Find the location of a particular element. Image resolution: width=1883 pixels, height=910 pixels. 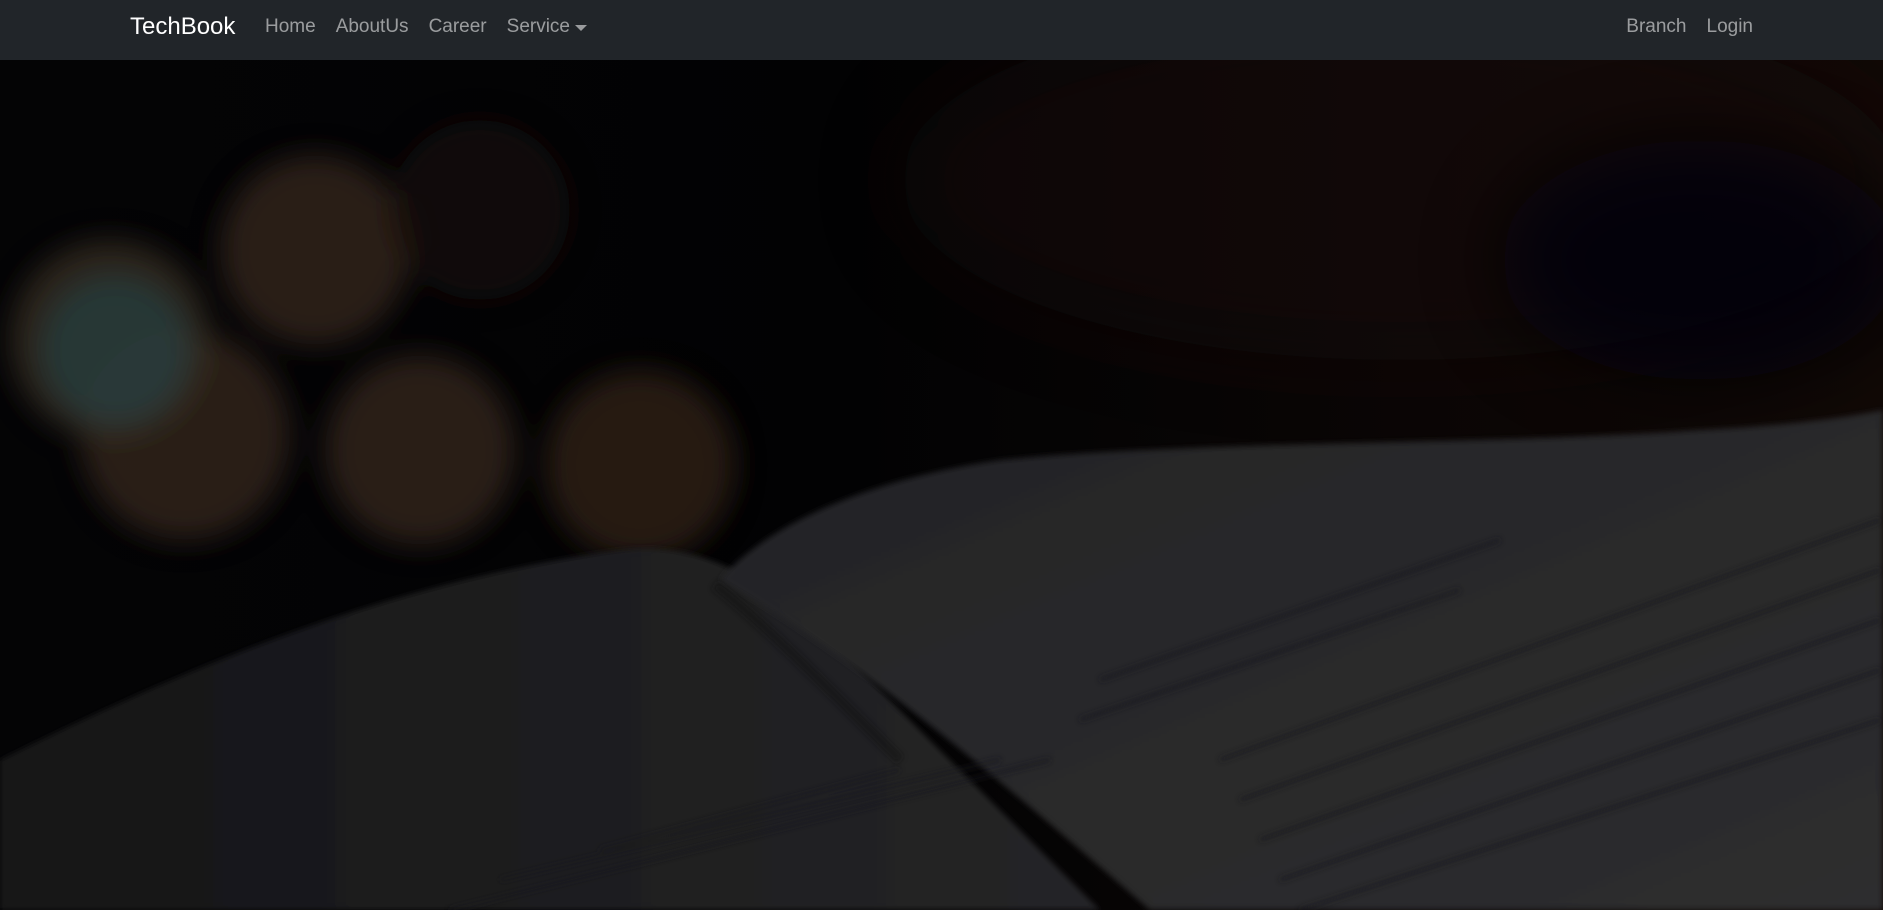

nav-service-label: Service is located at coordinates (538, 26).